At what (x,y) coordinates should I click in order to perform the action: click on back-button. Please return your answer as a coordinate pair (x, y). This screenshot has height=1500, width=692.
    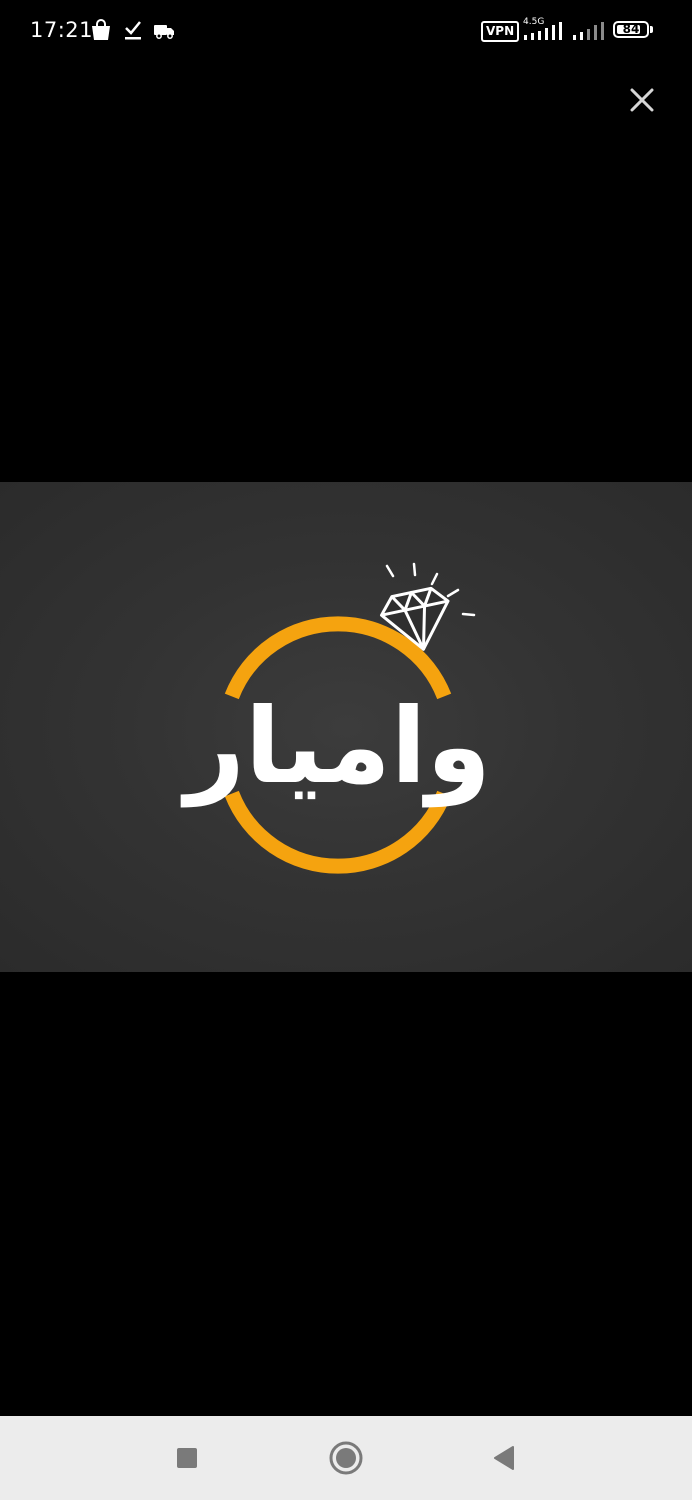
    Looking at the image, I should click on (504, 1458).